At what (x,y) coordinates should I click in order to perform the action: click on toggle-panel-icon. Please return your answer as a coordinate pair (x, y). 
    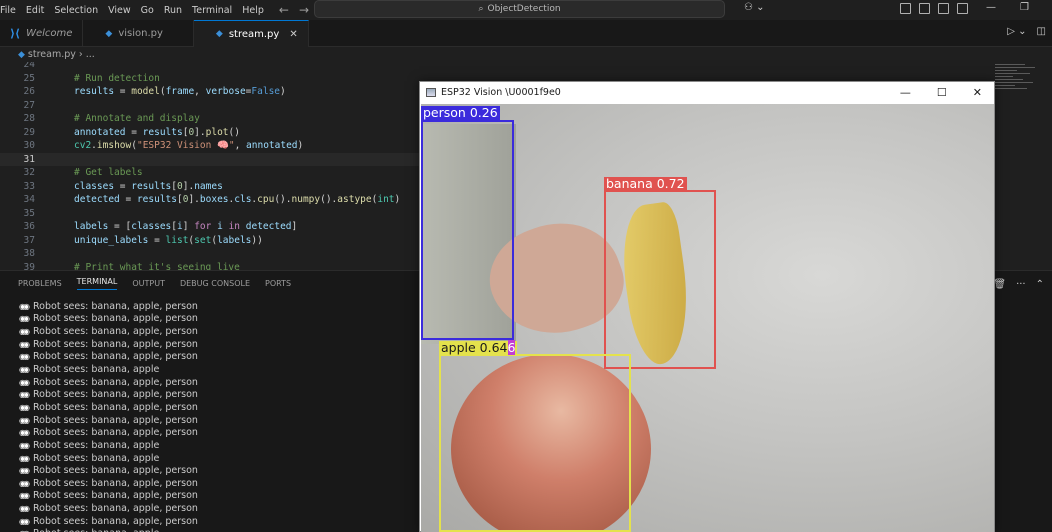
    Looking at the image, I should click on (943, 8).